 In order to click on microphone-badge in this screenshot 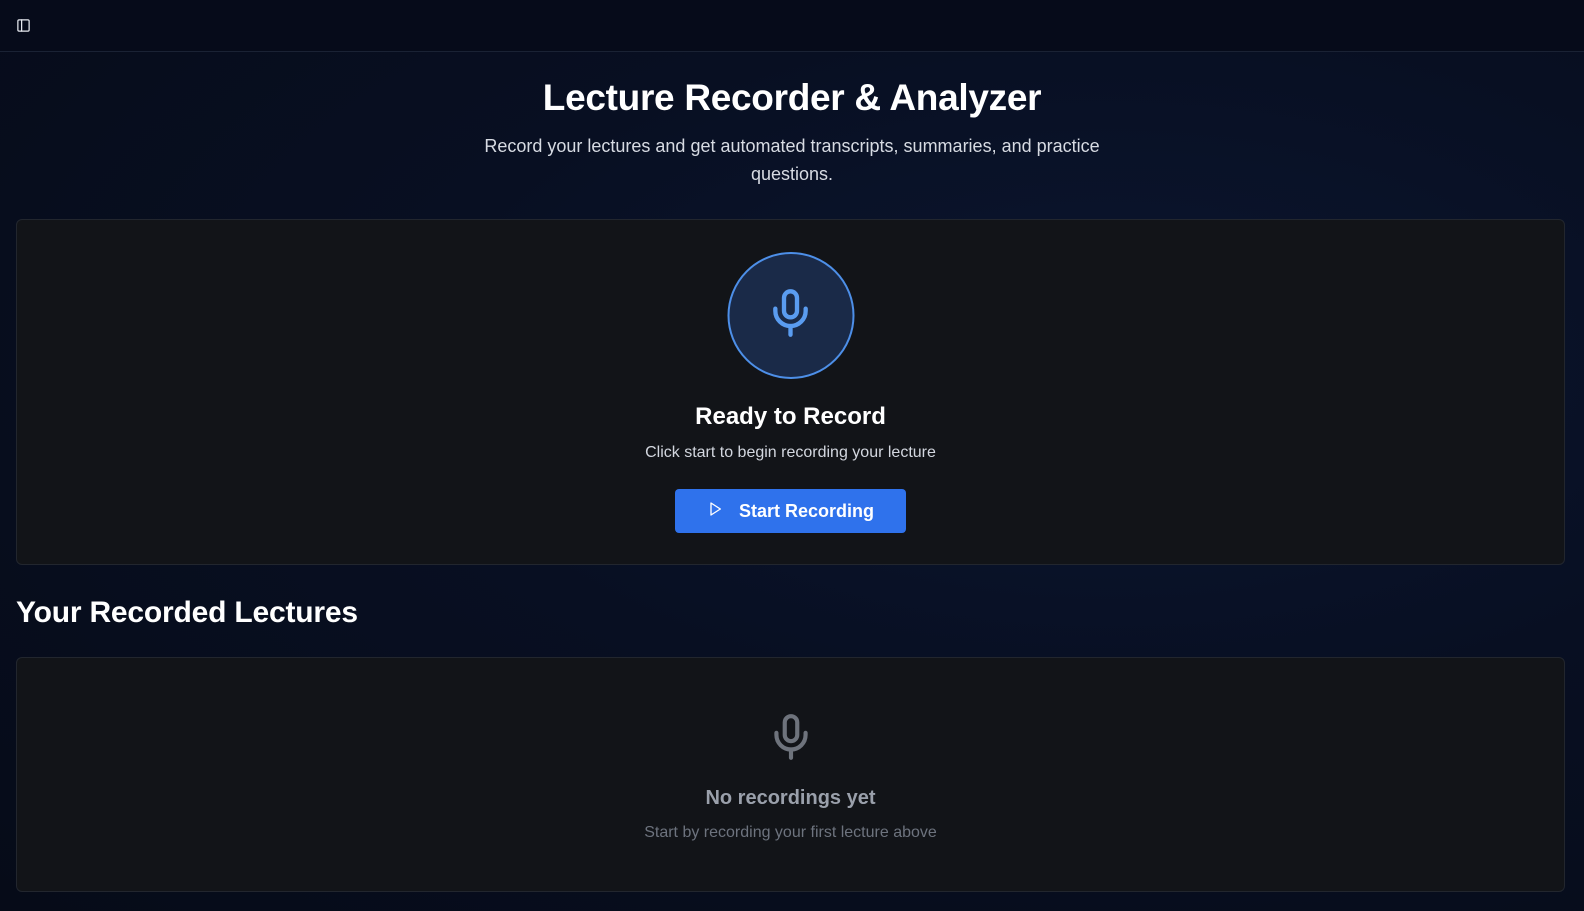, I will do `click(790, 315)`.